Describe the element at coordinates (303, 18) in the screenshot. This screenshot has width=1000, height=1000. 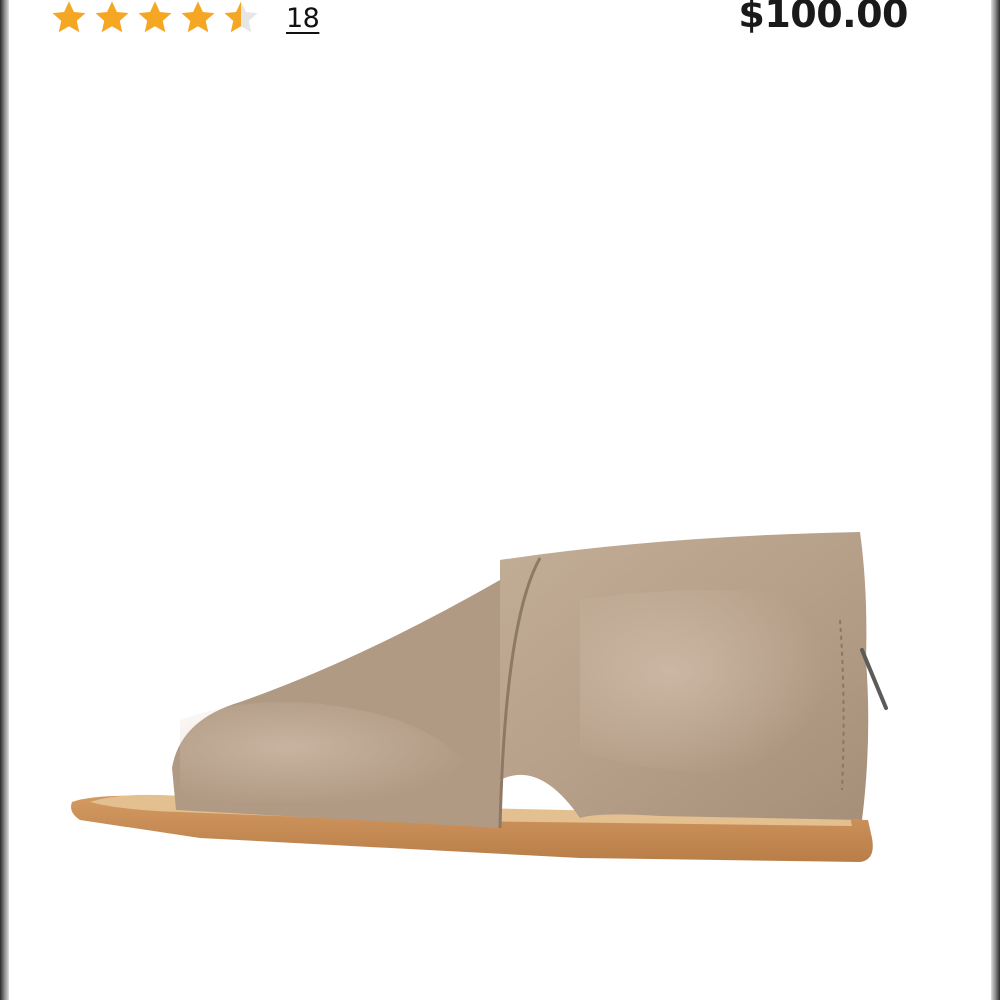
I see `review-count-link: 18` at that location.